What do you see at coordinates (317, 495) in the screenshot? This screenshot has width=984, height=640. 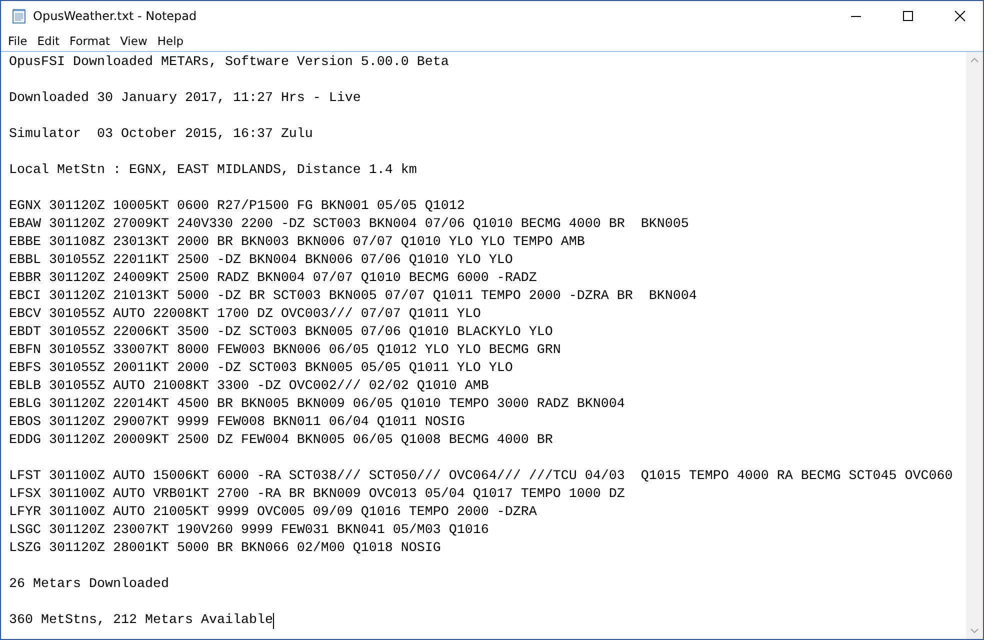 I see `text-line: LFSX 301100Z AUTO VRB01KT 2700 -RA BR BKN009 OVC013 05/04 Q1017 TEMPO 1000 DZ` at bounding box center [317, 495].